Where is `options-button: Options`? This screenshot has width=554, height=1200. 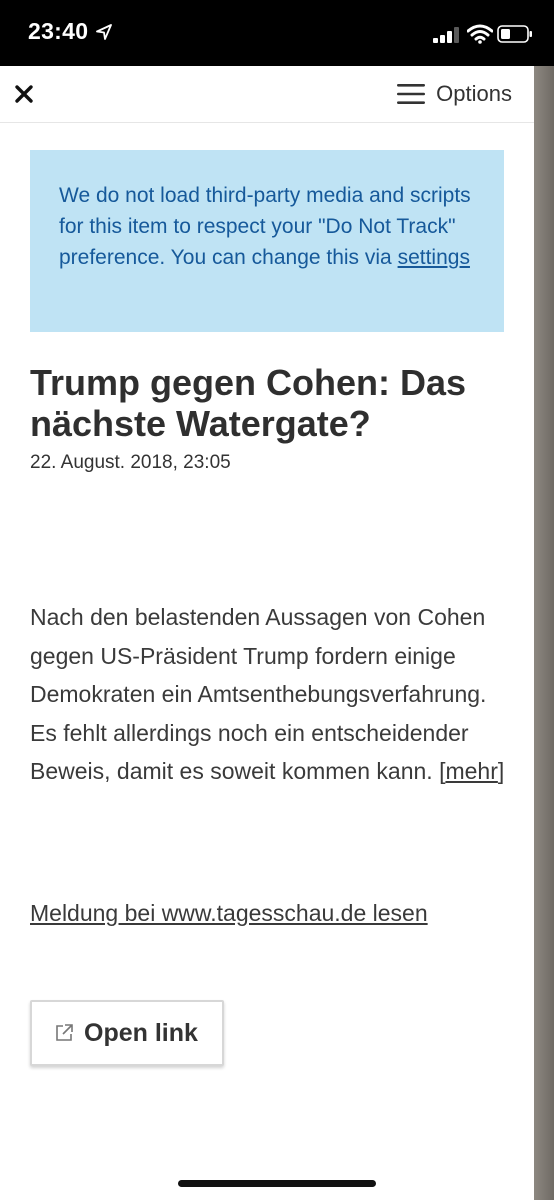 options-button: Options is located at coordinates (454, 94).